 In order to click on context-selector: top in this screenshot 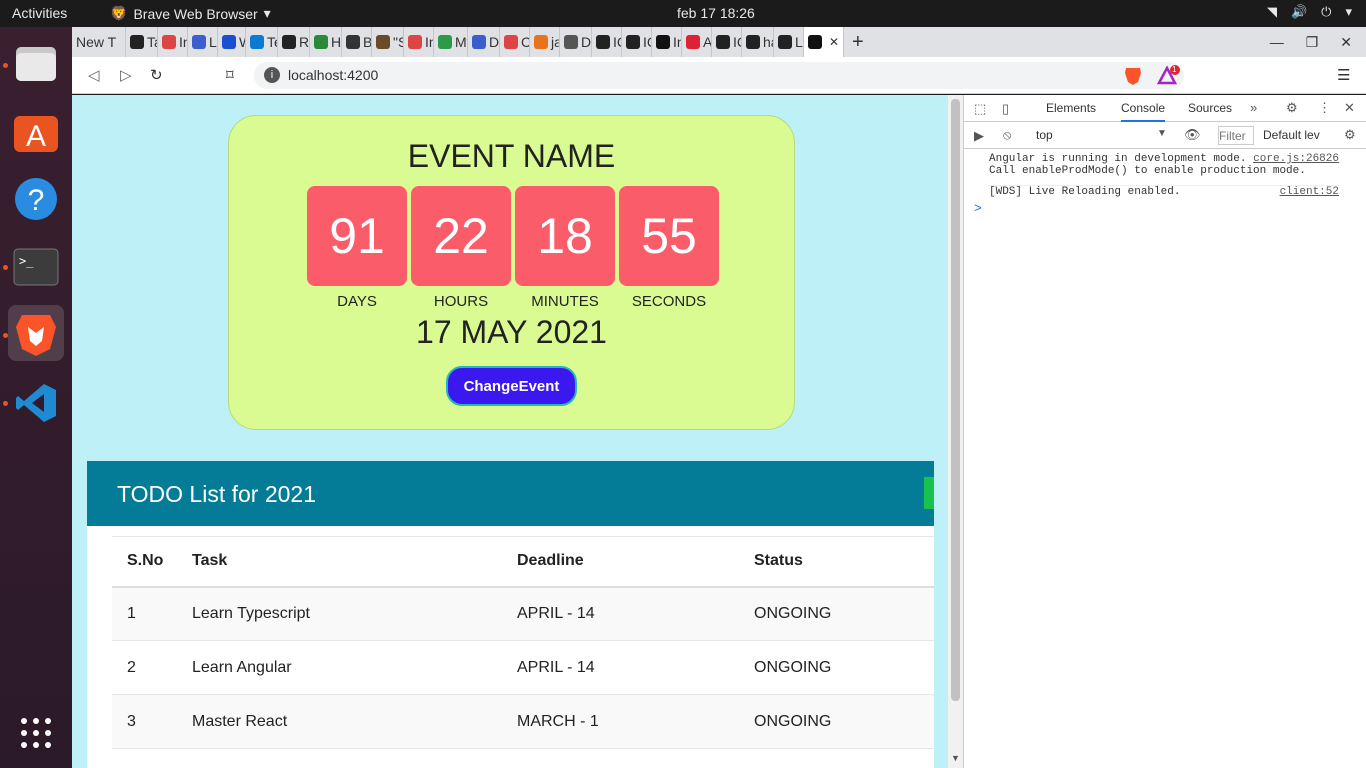, I will do `click(1044, 135)`.